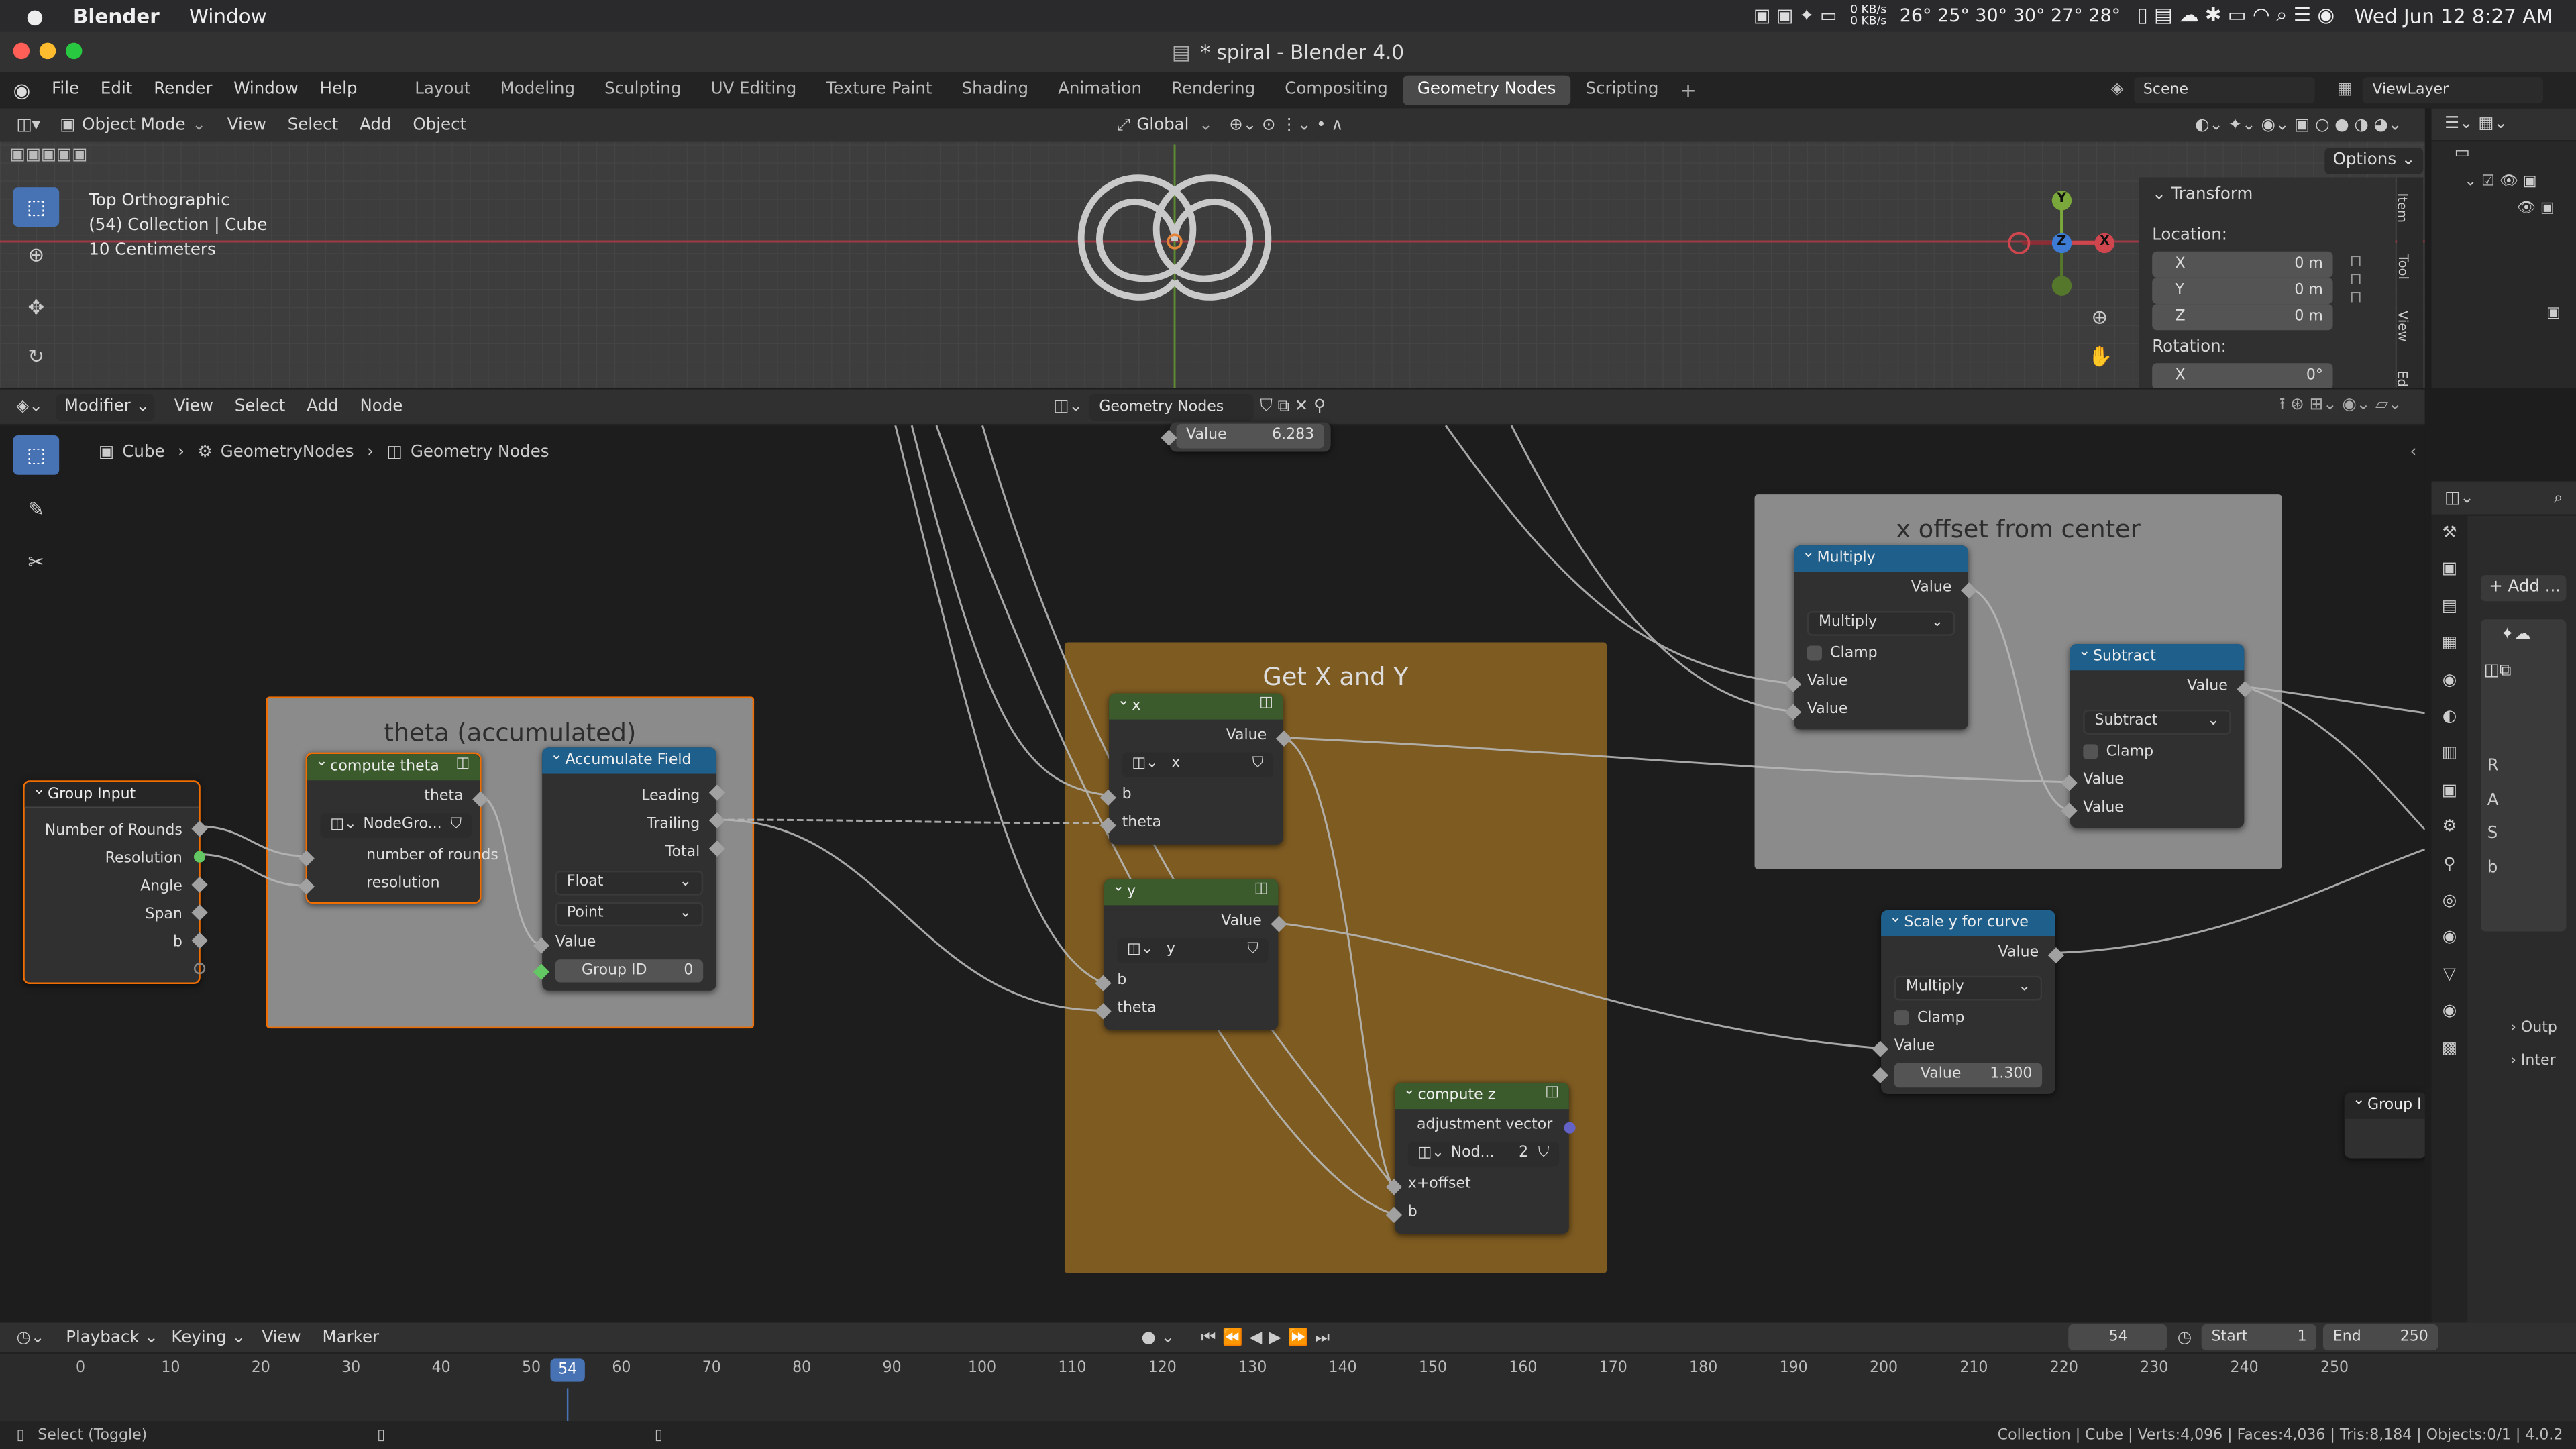 This screenshot has width=2576, height=1449. I want to click on compute-z-group-selector: ◫⌄ Nod... 2 ⛉, so click(1483, 1154).